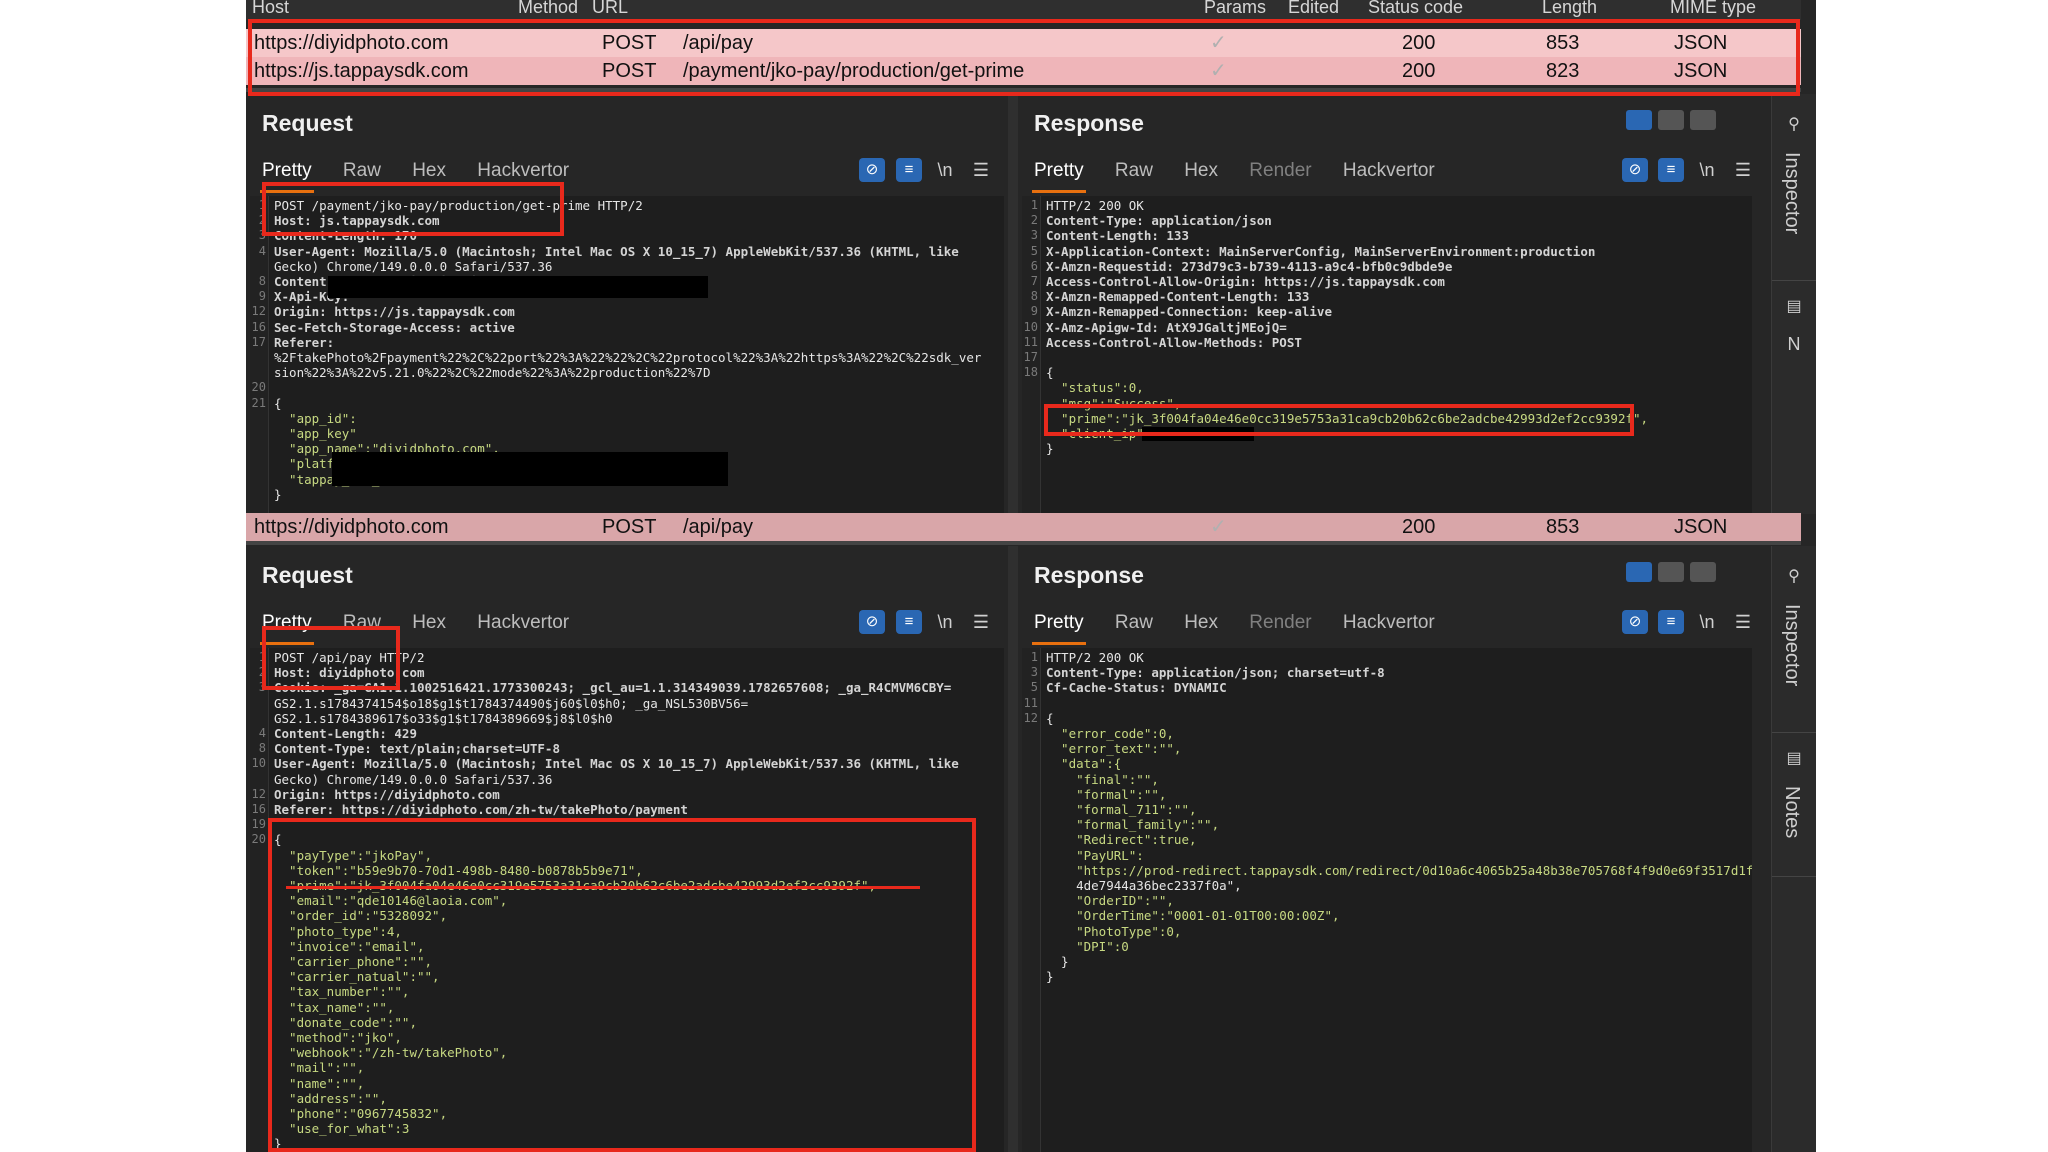 The height and width of the screenshot is (1152, 2048). What do you see at coordinates (315, 418) in the screenshot?
I see `code-line: "app_id":` at bounding box center [315, 418].